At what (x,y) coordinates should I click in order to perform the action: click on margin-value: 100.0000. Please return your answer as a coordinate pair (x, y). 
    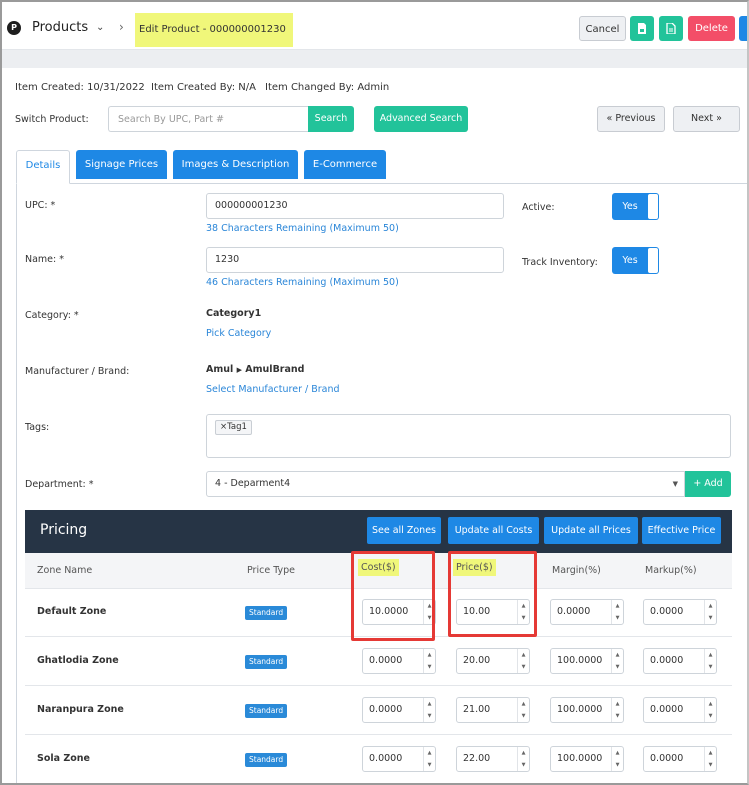
    Looking at the image, I should click on (580, 660).